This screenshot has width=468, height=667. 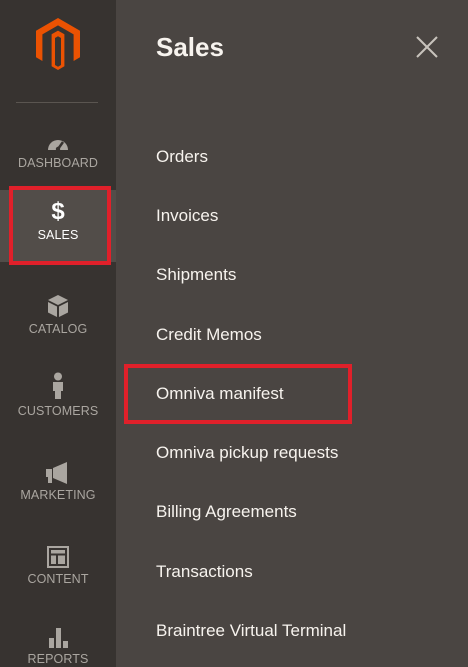 I want to click on close-button, so click(x=427, y=47).